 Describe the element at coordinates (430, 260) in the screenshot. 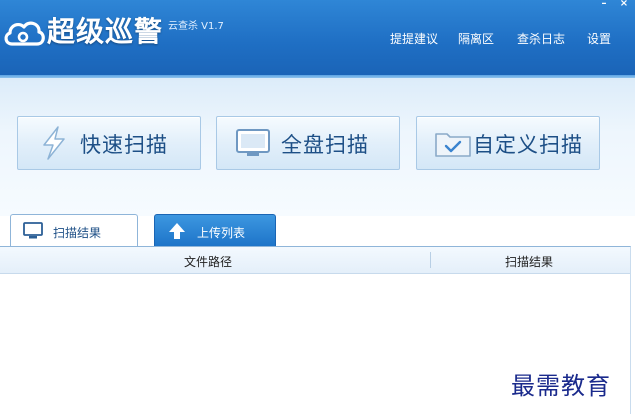

I see `column-divider` at that location.